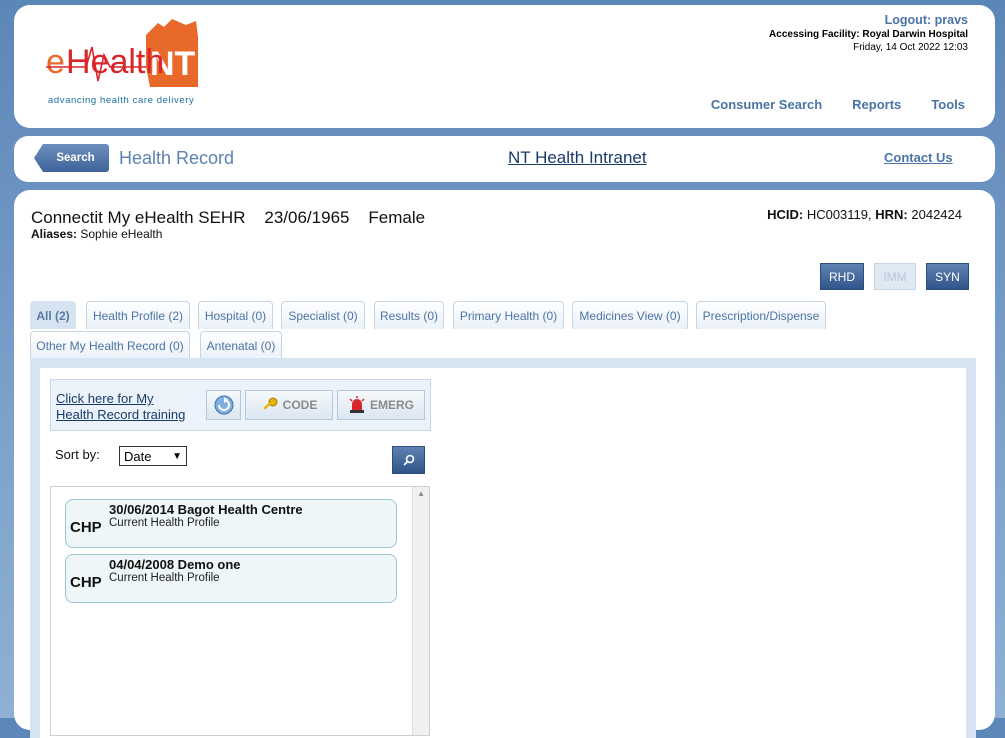 The image size is (1005, 738). I want to click on patient-sex: Female, so click(397, 217).